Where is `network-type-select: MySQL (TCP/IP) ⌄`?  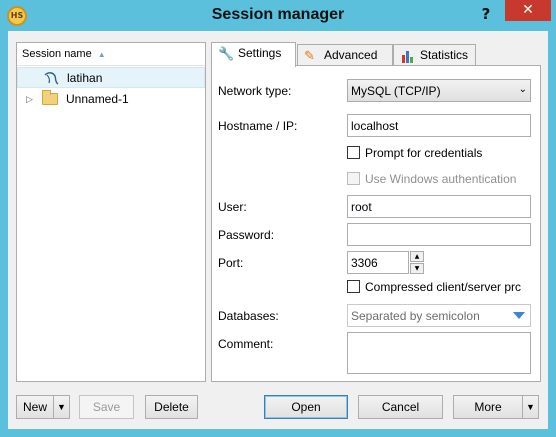
network-type-select: MySQL (TCP/IP) ⌄ is located at coordinates (439, 90).